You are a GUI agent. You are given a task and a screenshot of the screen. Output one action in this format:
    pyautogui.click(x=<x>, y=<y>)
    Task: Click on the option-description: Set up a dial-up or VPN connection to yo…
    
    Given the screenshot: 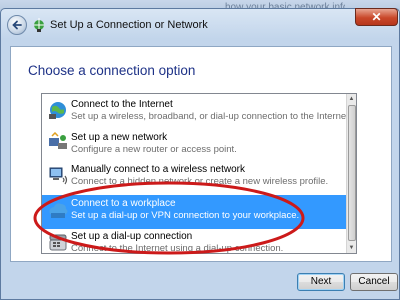 What is the action you would take?
    pyautogui.click(x=185, y=215)
    